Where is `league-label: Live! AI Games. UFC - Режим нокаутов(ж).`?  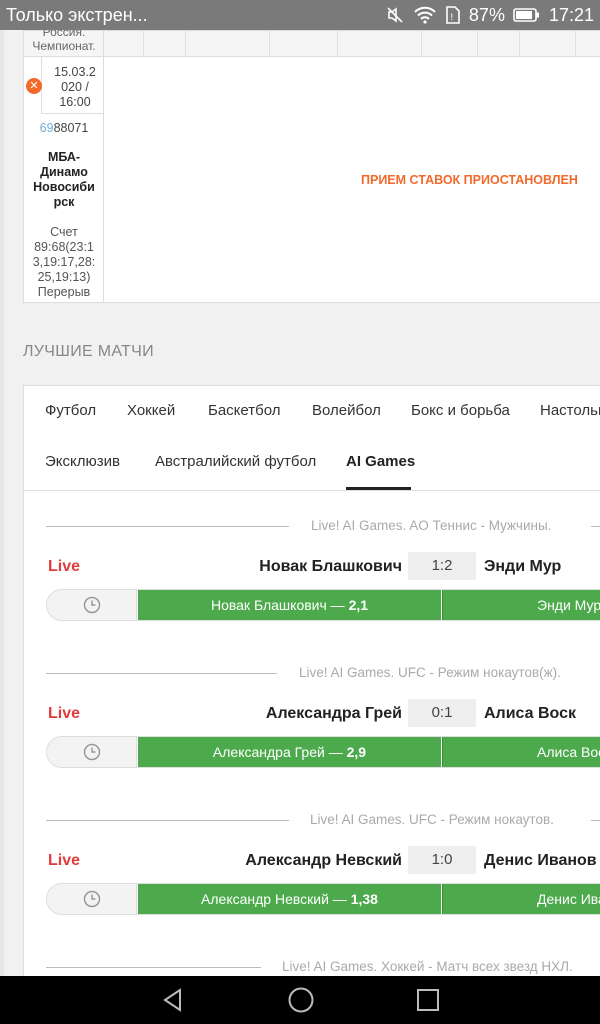
league-label: Live! AI Games. UFC - Режим нокаутов(ж). is located at coordinates (430, 672).